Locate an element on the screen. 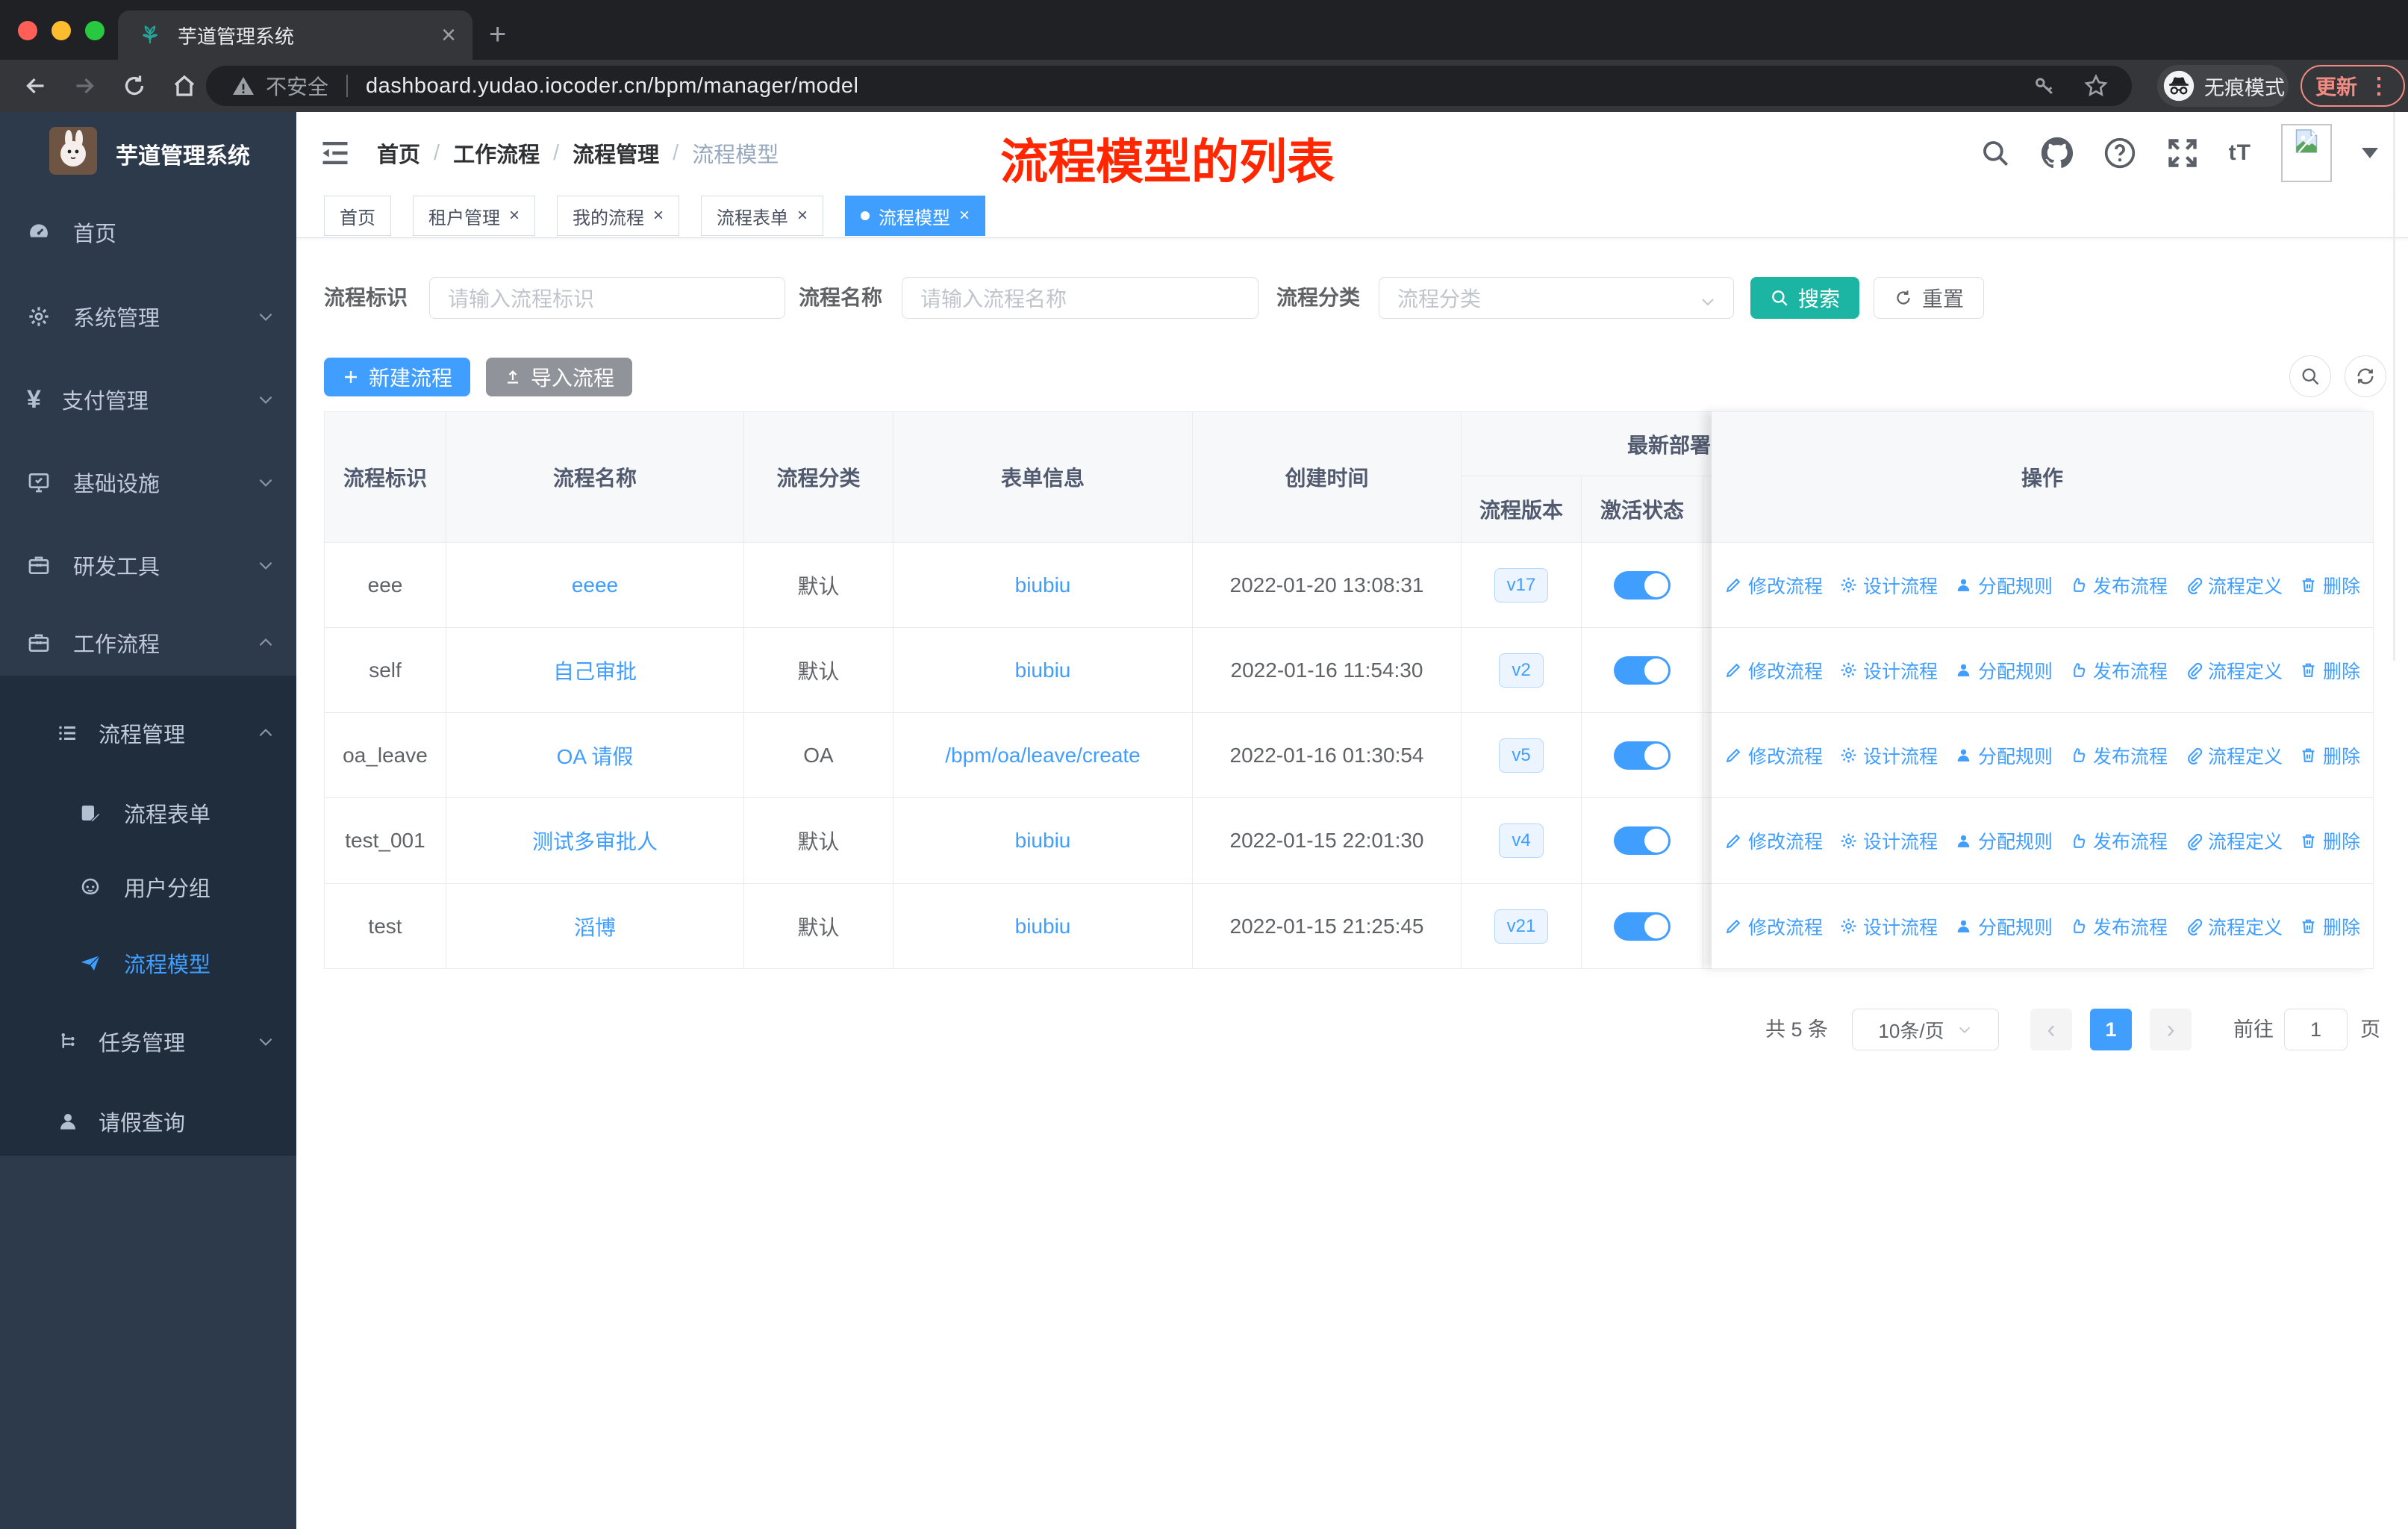 Image resolution: width=2408 pixels, height=1529 pixels. search-button: 搜索 is located at coordinates (1804, 298).